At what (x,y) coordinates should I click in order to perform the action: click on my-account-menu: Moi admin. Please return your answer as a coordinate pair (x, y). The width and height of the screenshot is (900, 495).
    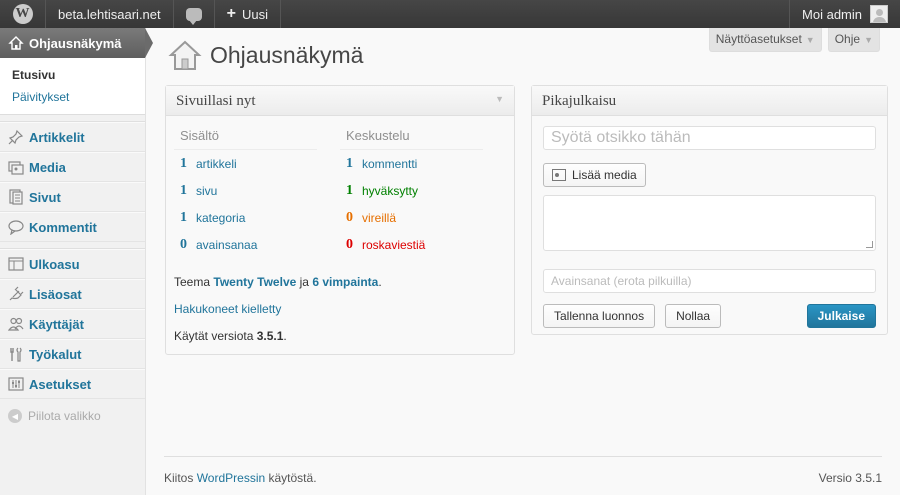
    Looking at the image, I should click on (844, 14).